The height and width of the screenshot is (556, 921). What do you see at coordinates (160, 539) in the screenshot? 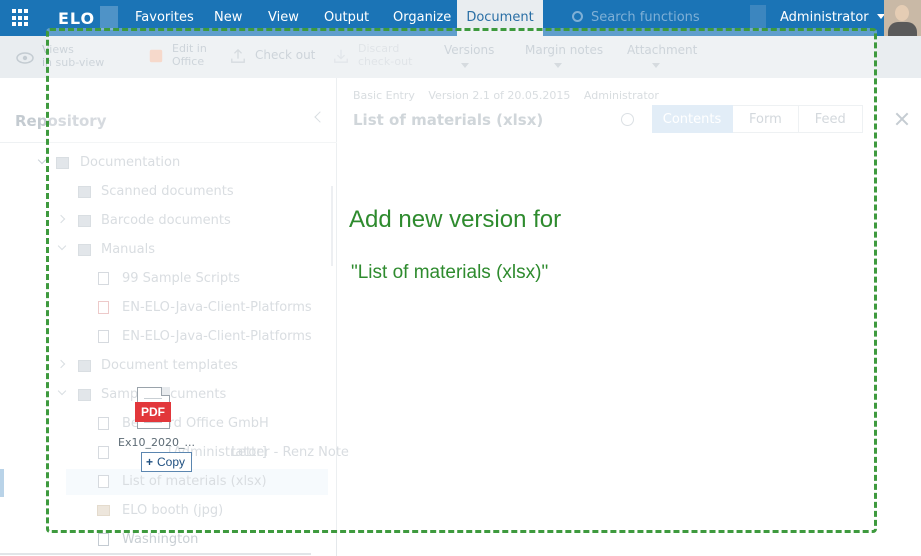
I see `tree-item-washington: Washington` at bounding box center [160, 539].